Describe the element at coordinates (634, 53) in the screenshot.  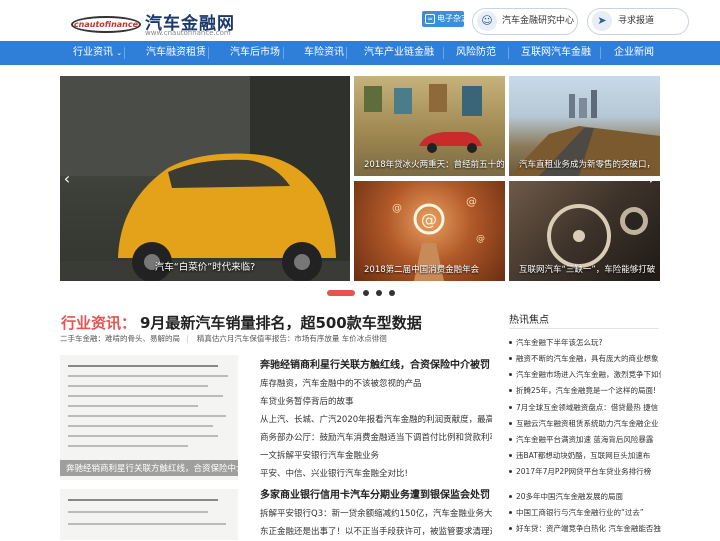
I see `nav-item-company-news: 企业新闻` at that location.